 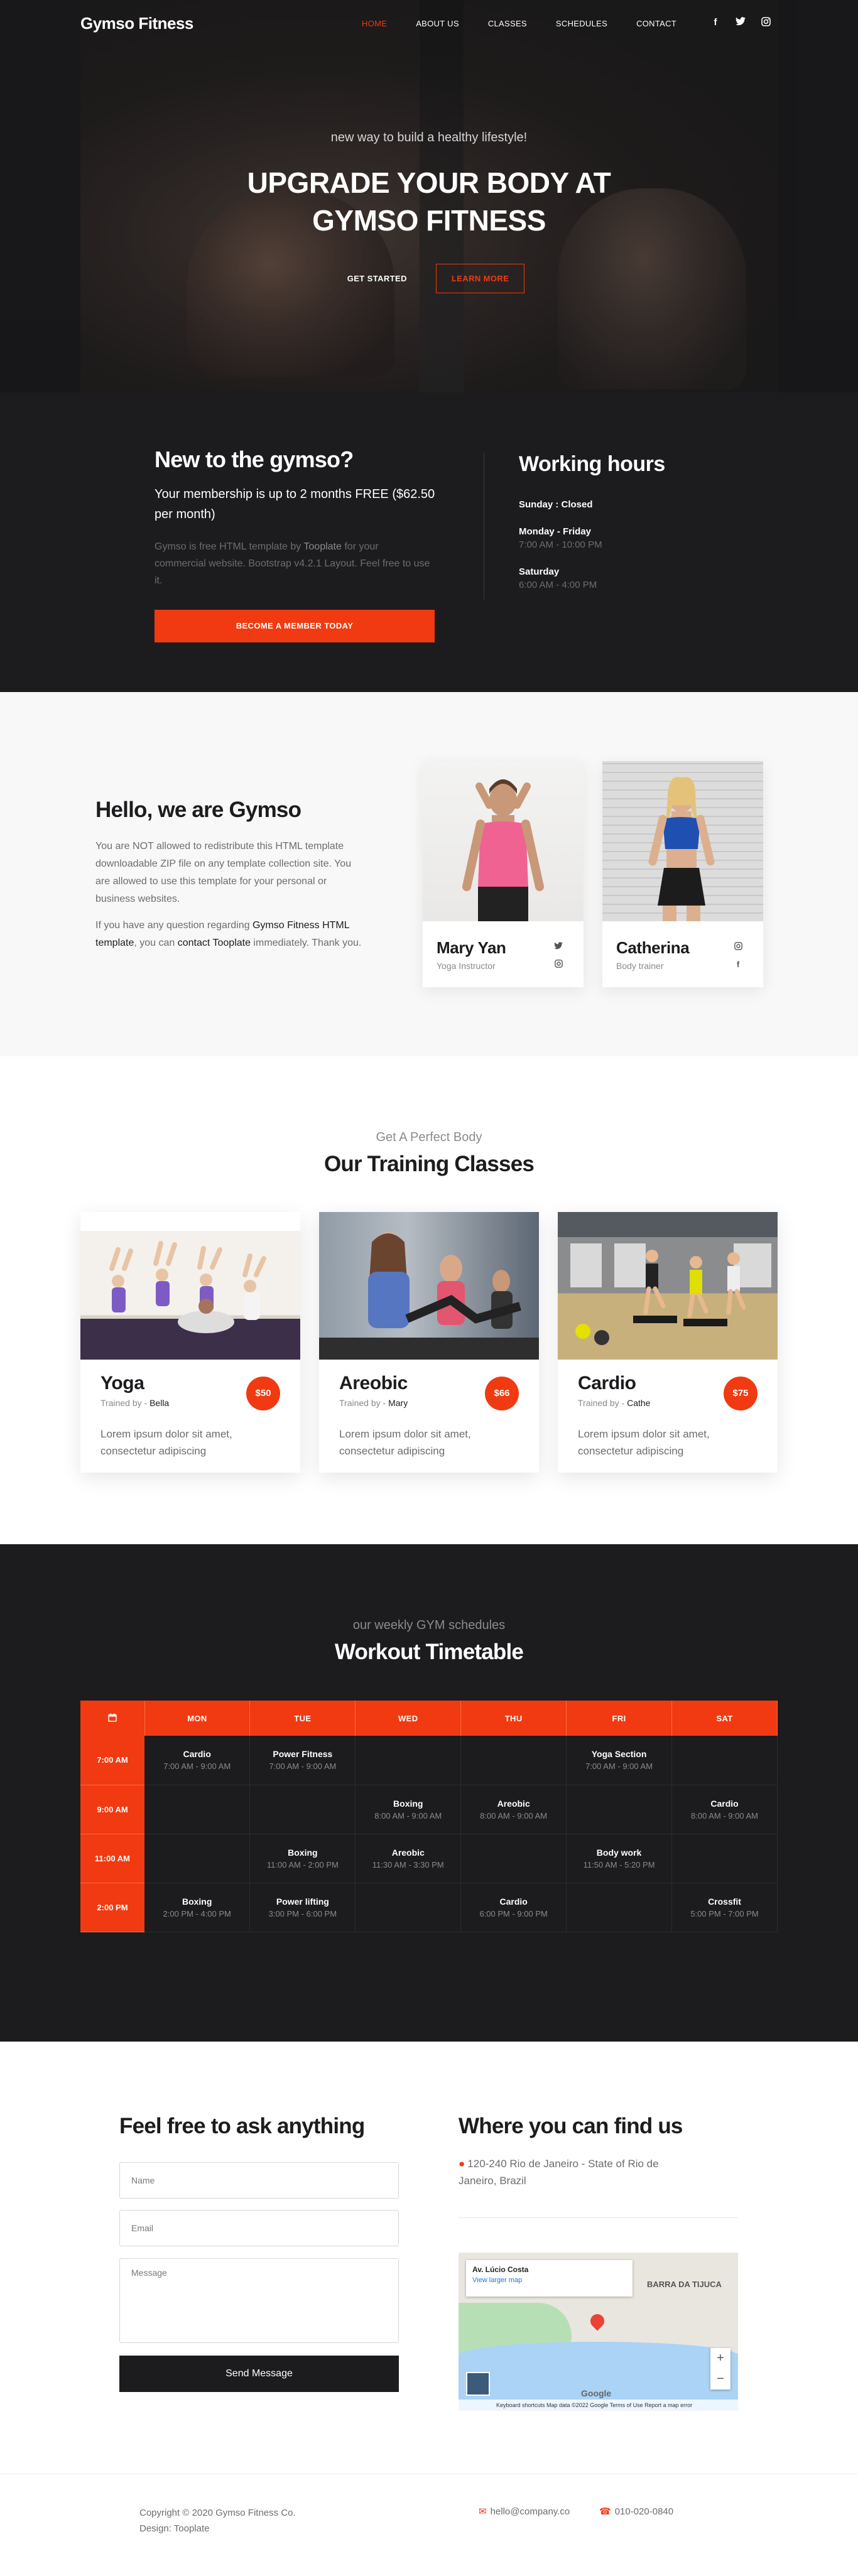 I want to click on class-session-name: Crossfit, so click(x=724, y=1902).